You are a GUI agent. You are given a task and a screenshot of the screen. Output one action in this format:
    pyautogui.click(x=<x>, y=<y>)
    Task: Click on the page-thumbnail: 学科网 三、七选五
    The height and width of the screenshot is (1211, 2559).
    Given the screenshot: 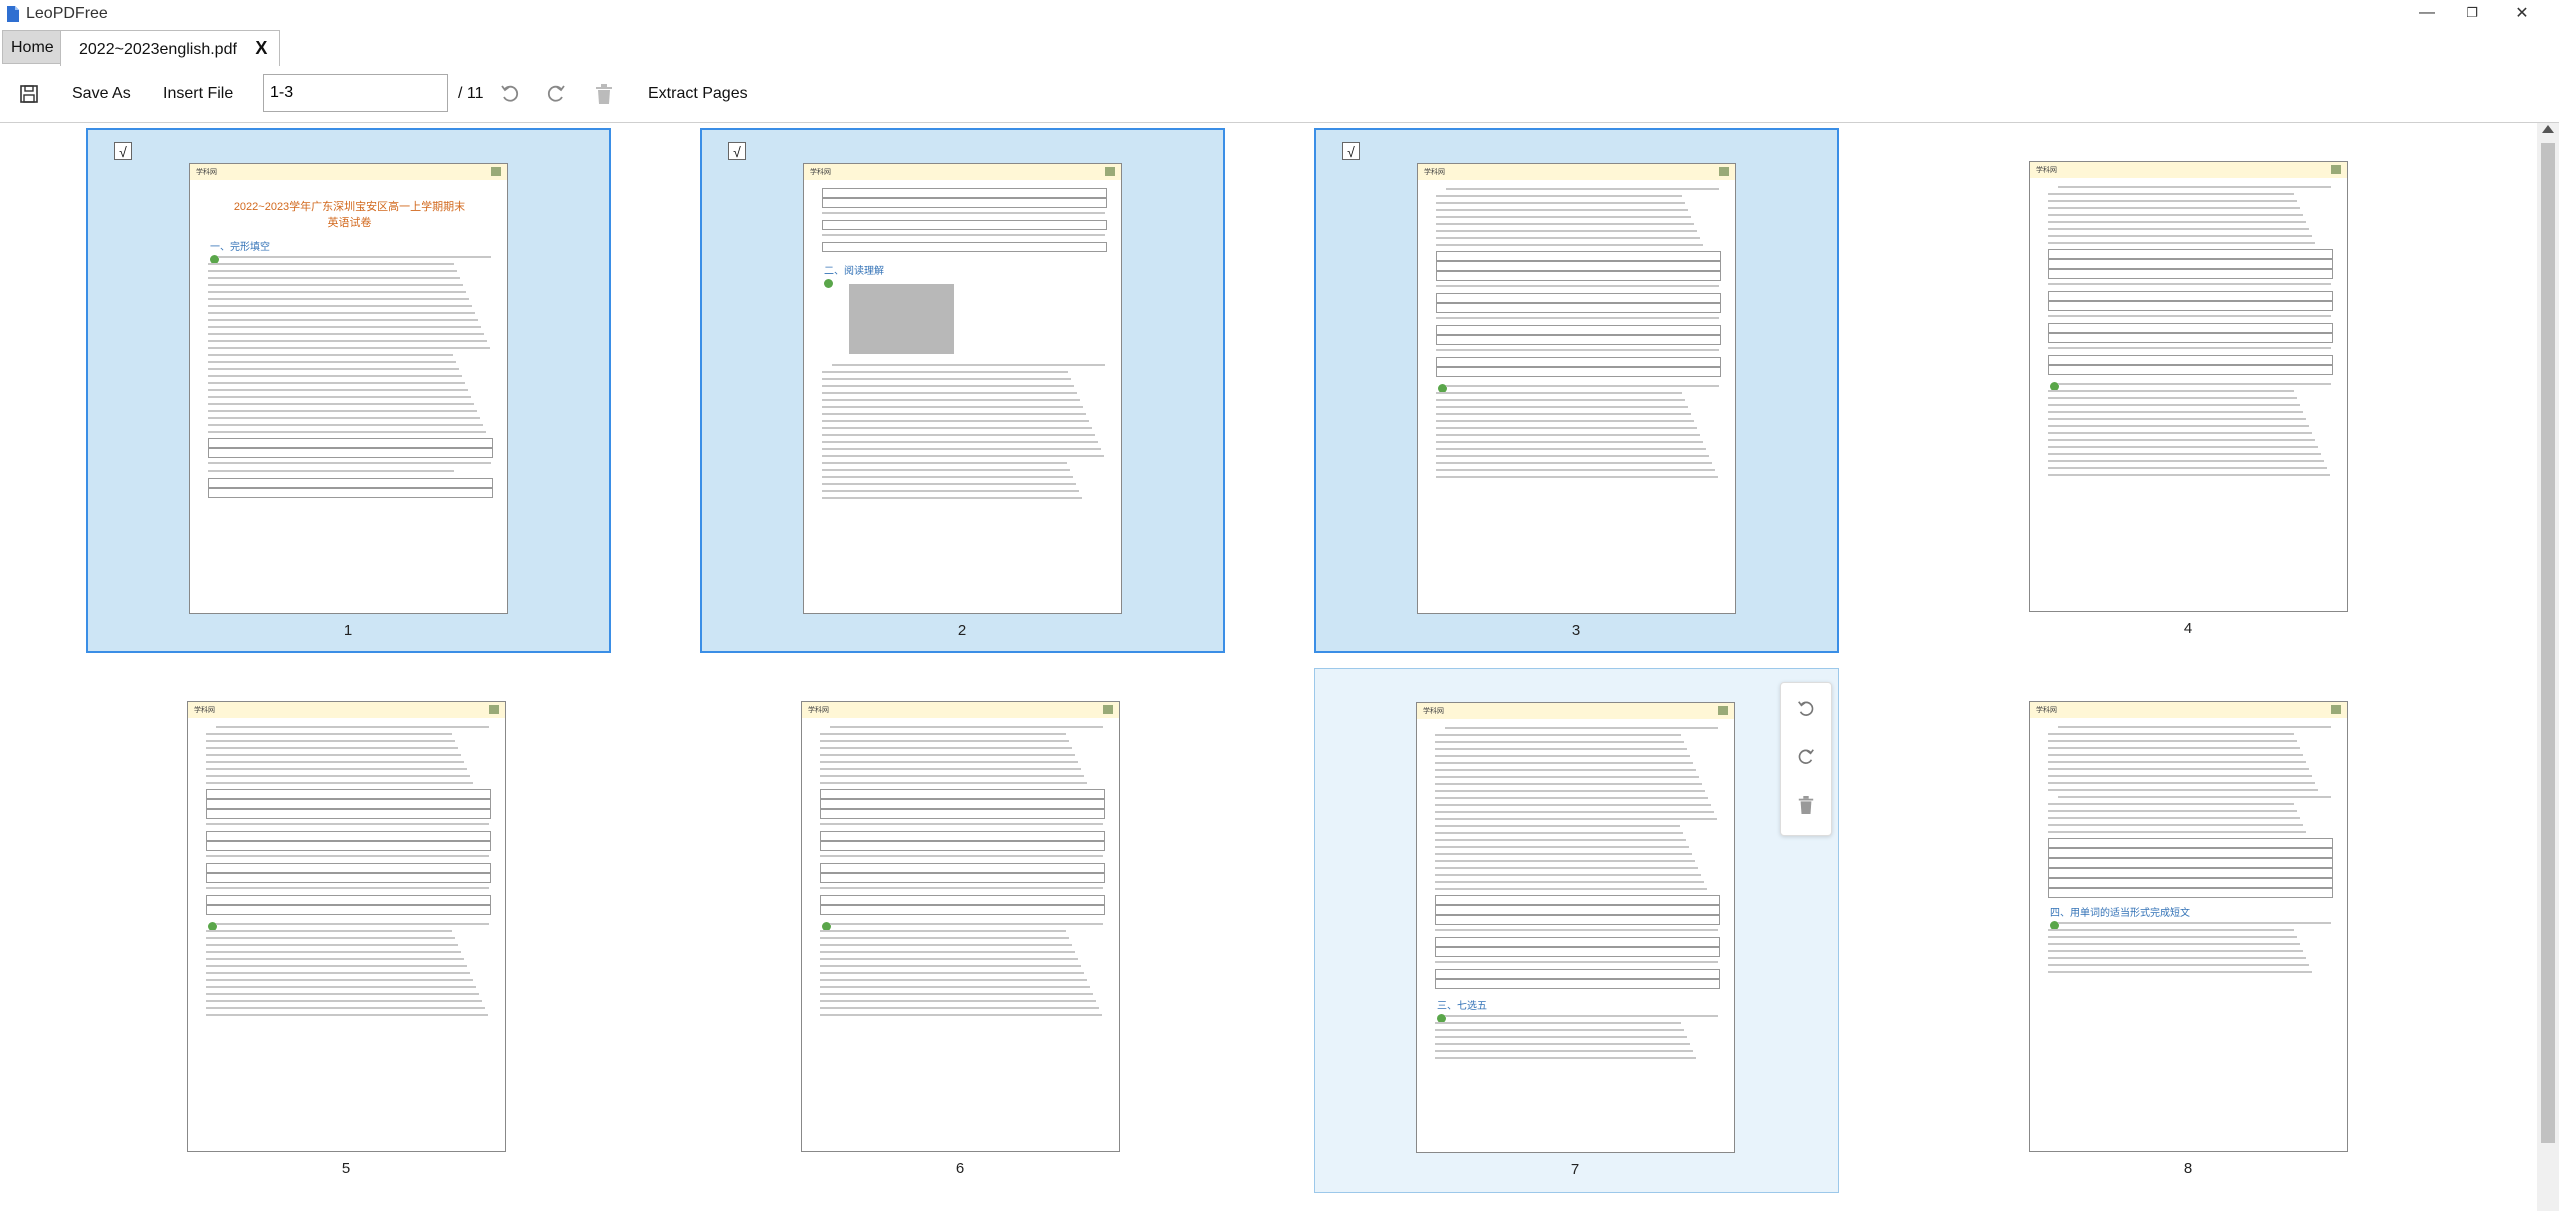 What is the action you would take?
    pyautogui.click(x=1575, y=927)
    